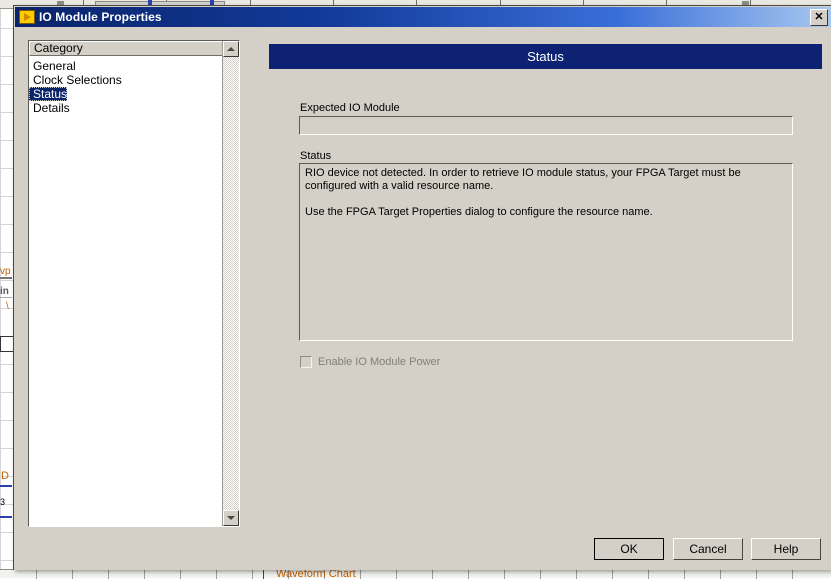 This screenshot has width=831, height=580. I want to click on close-icon: ✕, so click(819, 17).